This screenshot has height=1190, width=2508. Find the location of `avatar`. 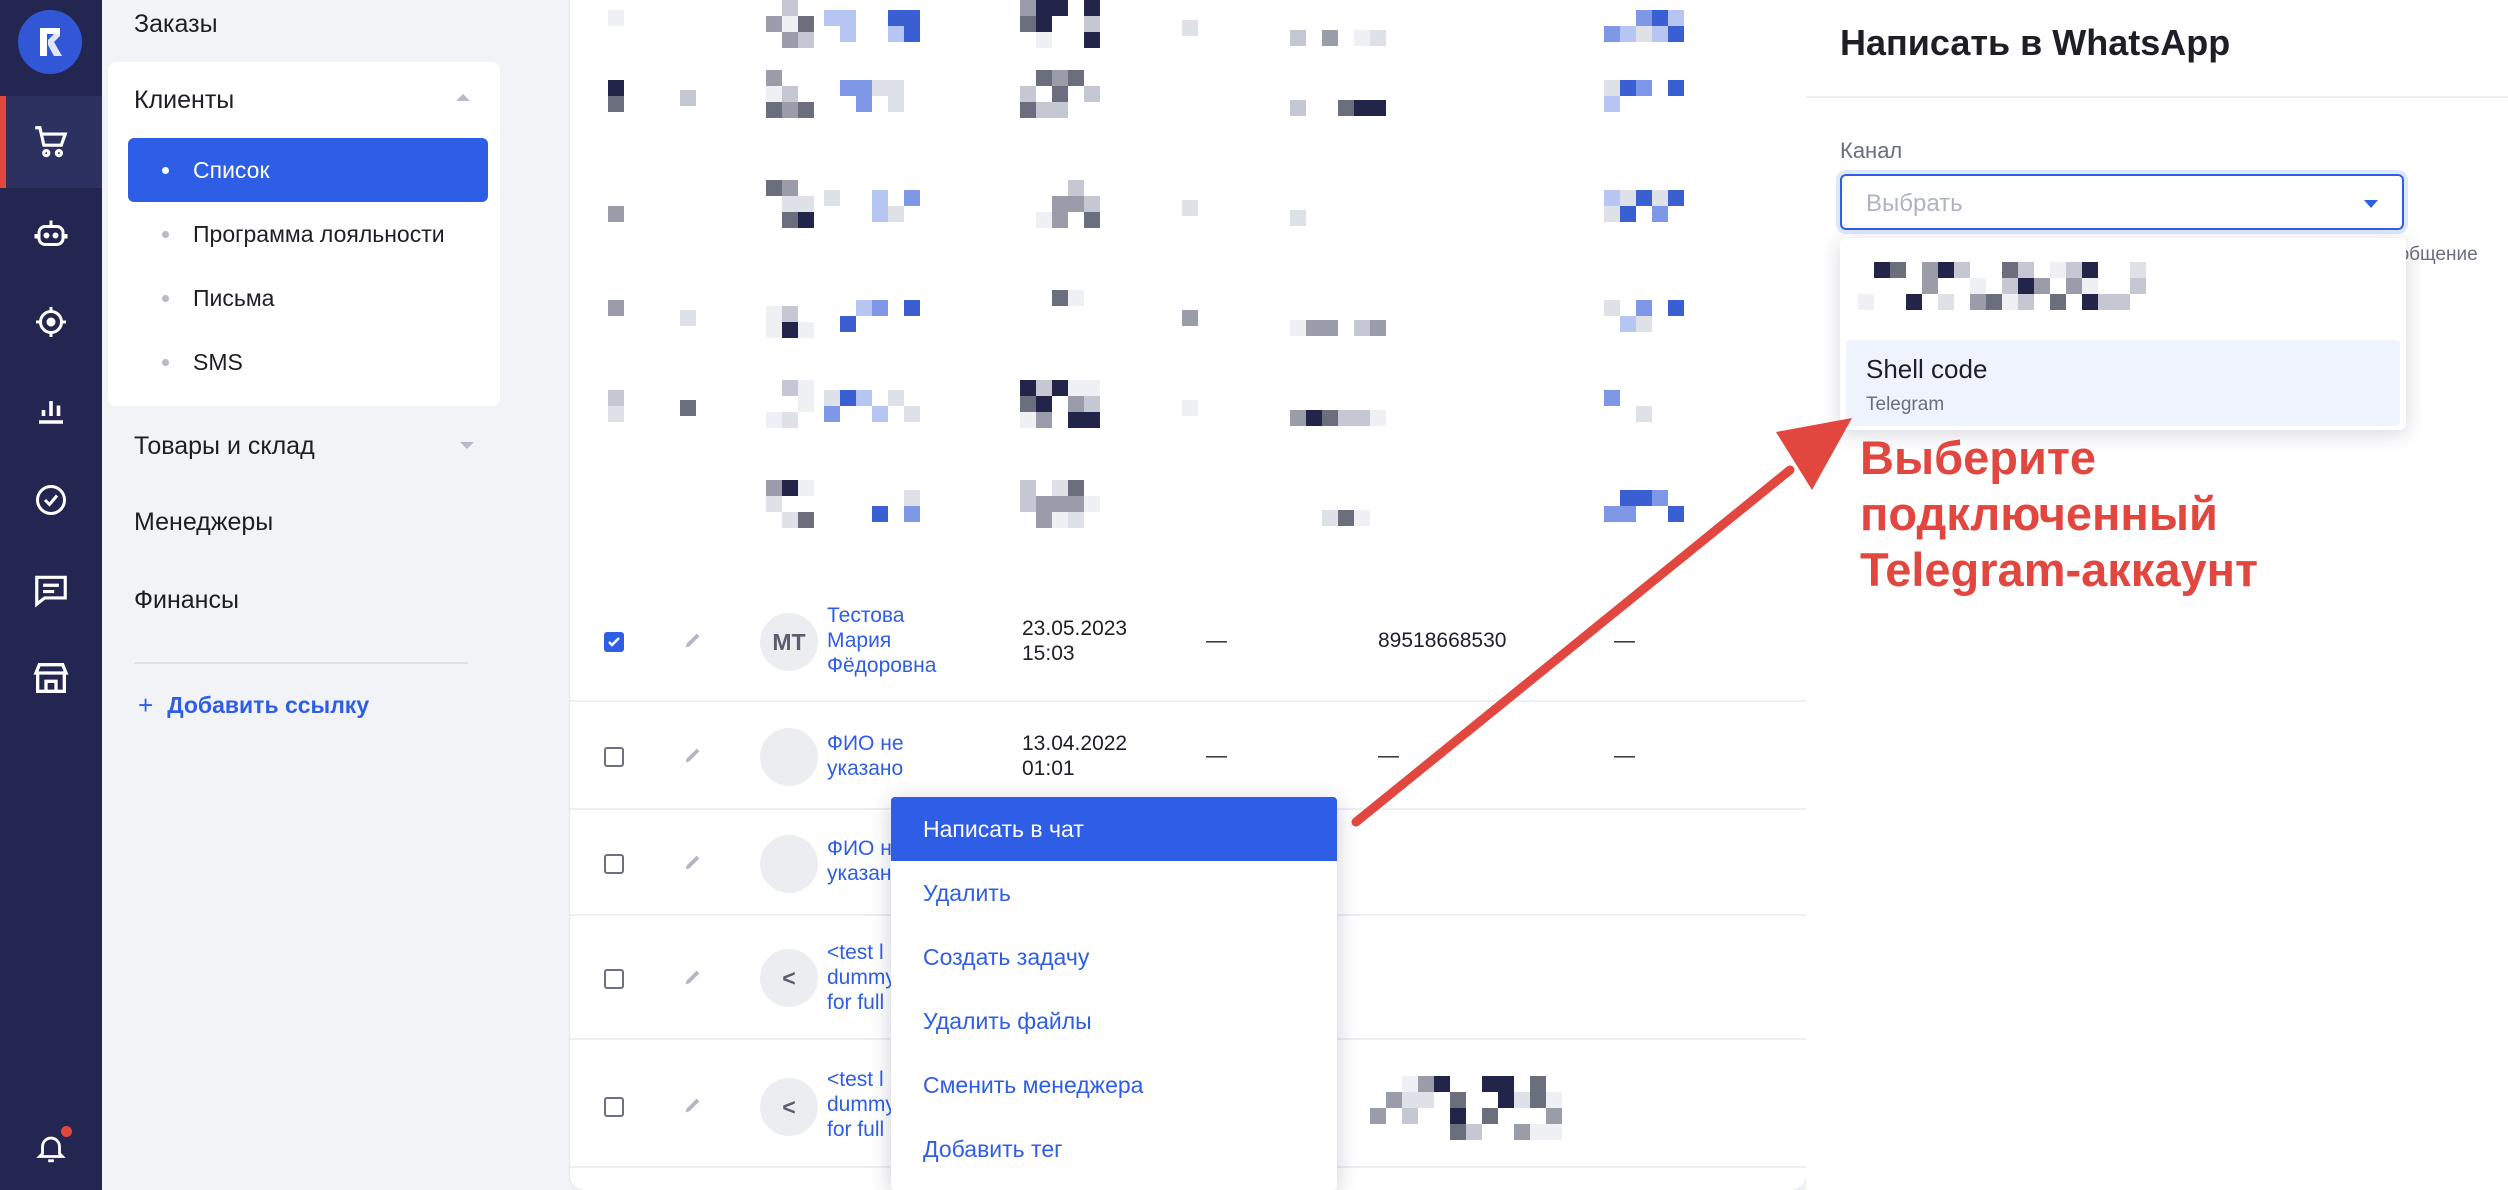

avatar is located at coordinates (789, 864).